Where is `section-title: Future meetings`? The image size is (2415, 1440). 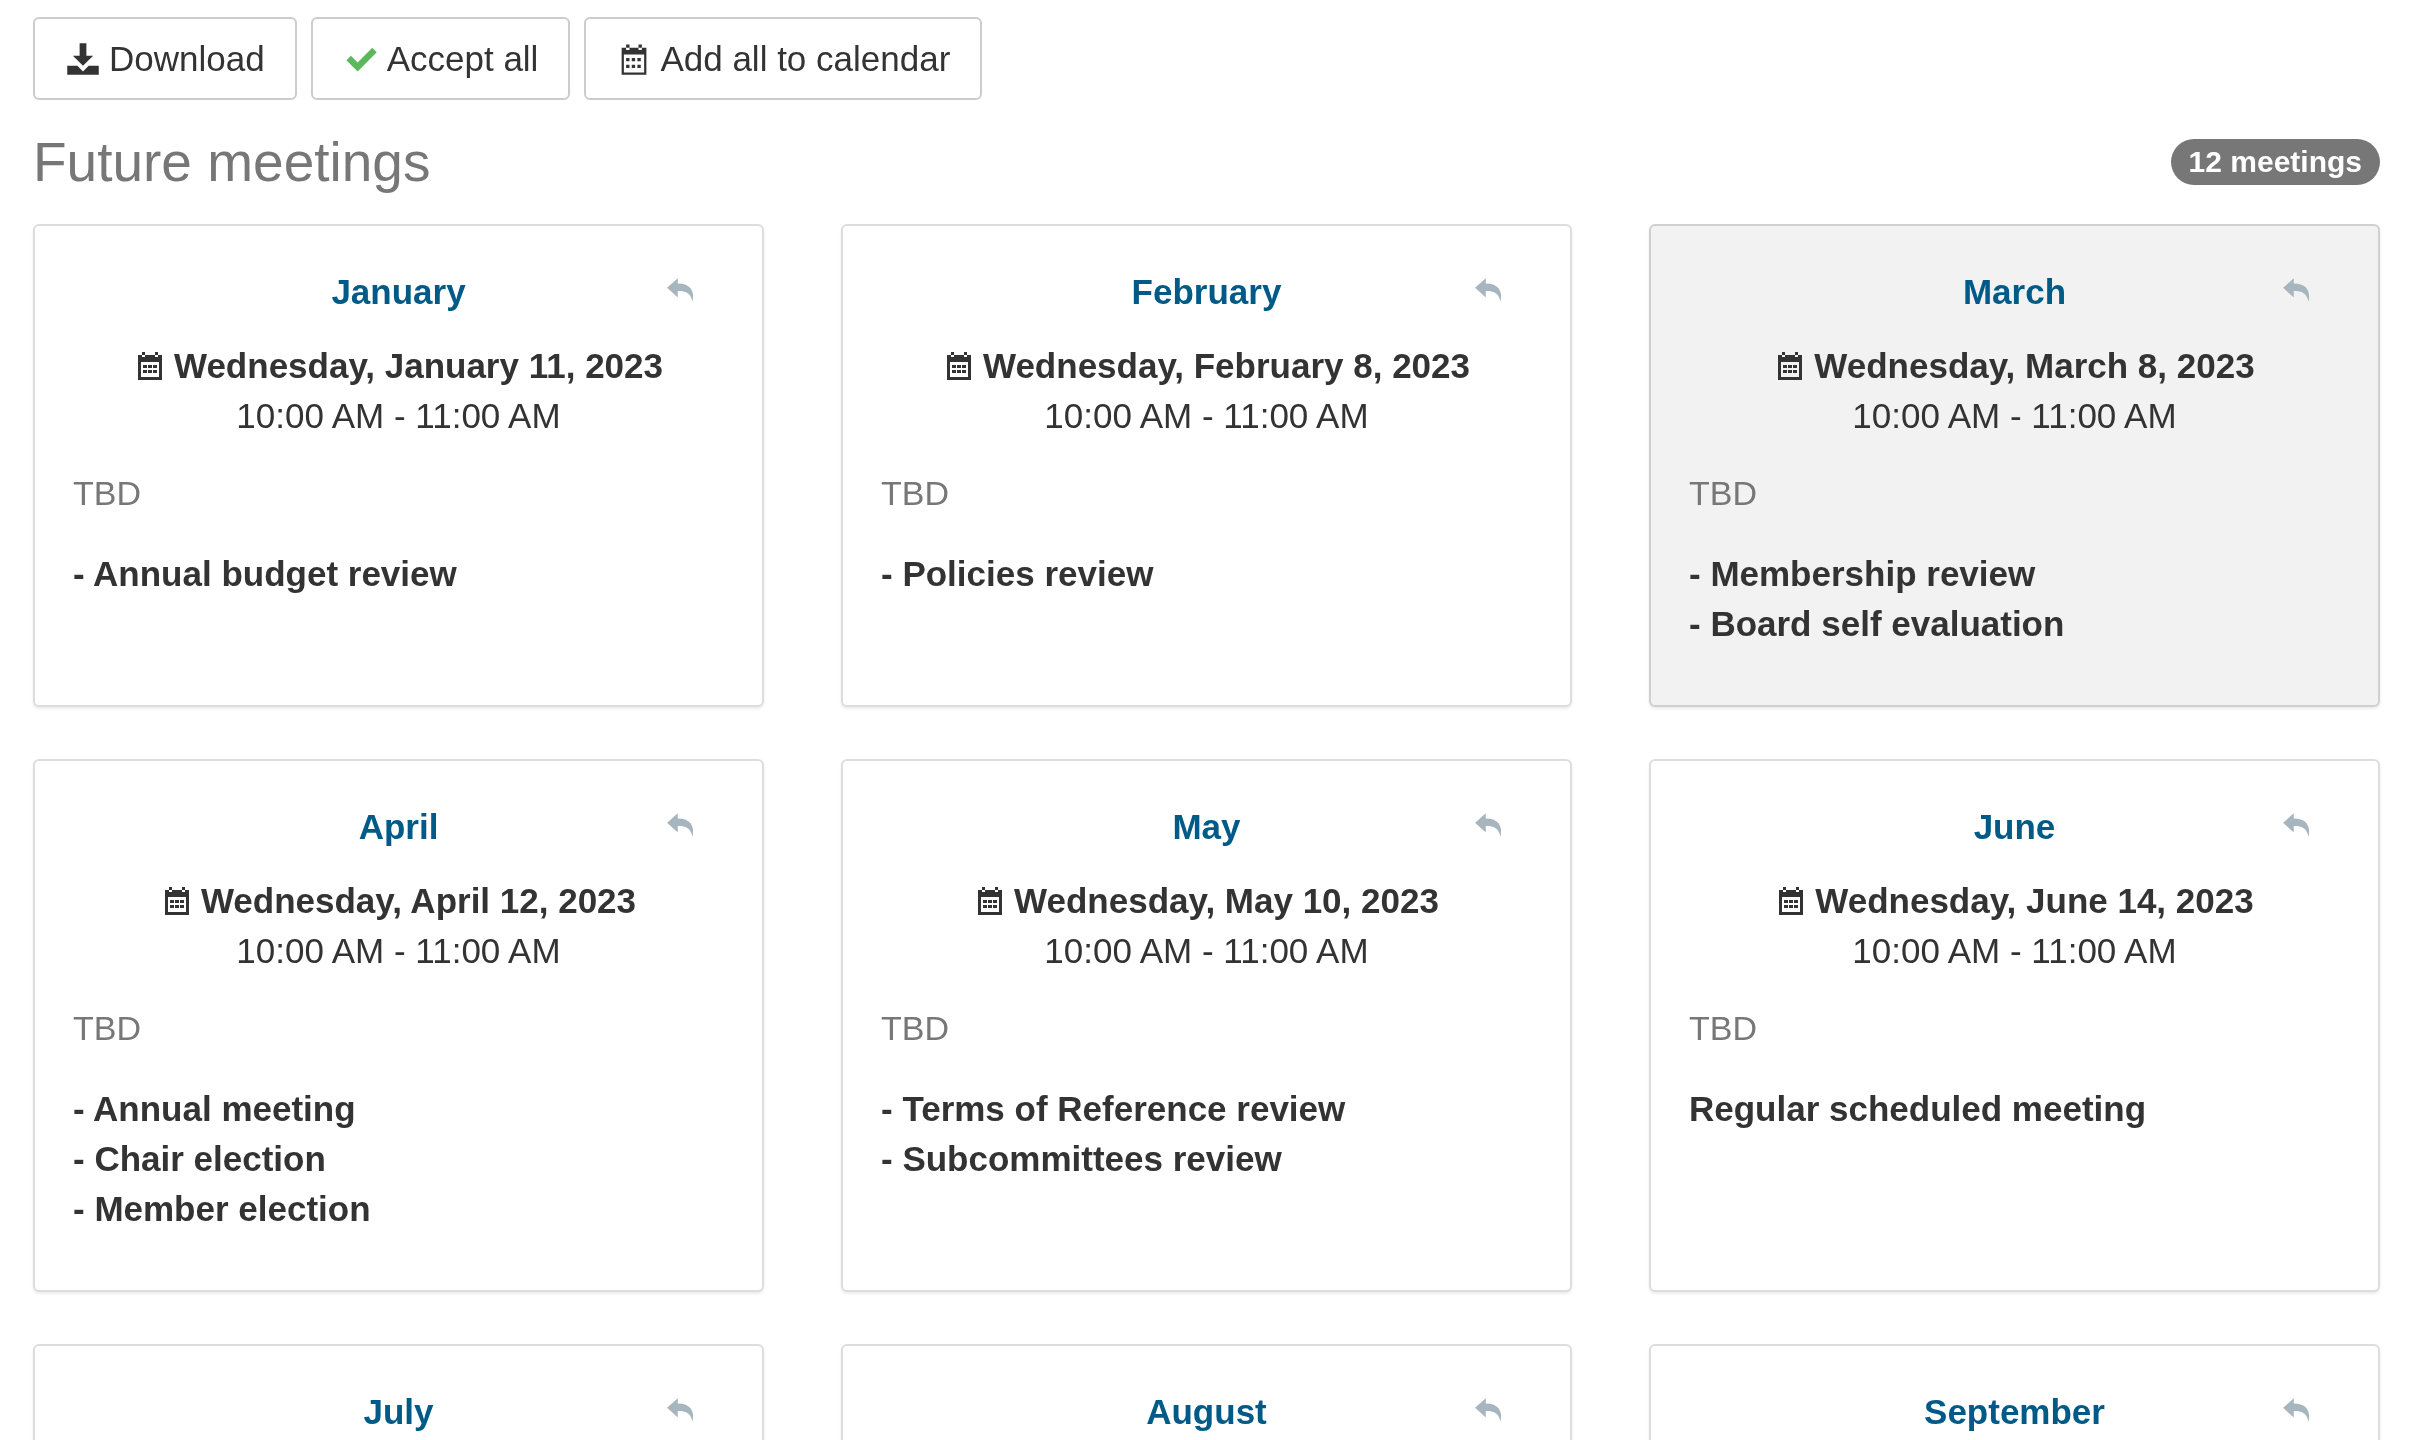
section-title: Future meetings is located at coordinates (232, 162).